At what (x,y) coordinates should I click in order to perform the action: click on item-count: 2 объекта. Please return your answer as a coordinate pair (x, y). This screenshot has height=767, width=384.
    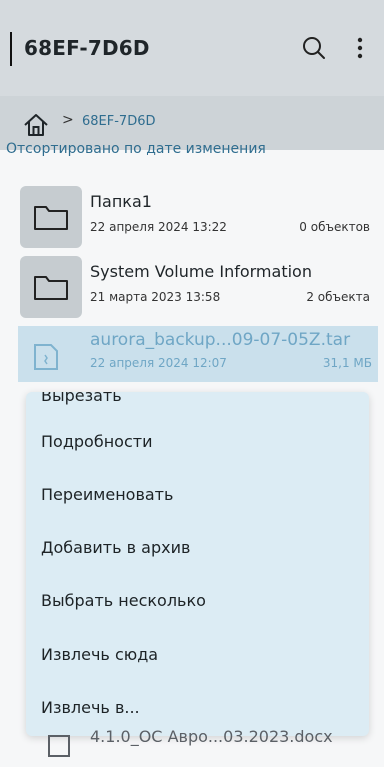
    Looking at the image, I should click on (338, 297).